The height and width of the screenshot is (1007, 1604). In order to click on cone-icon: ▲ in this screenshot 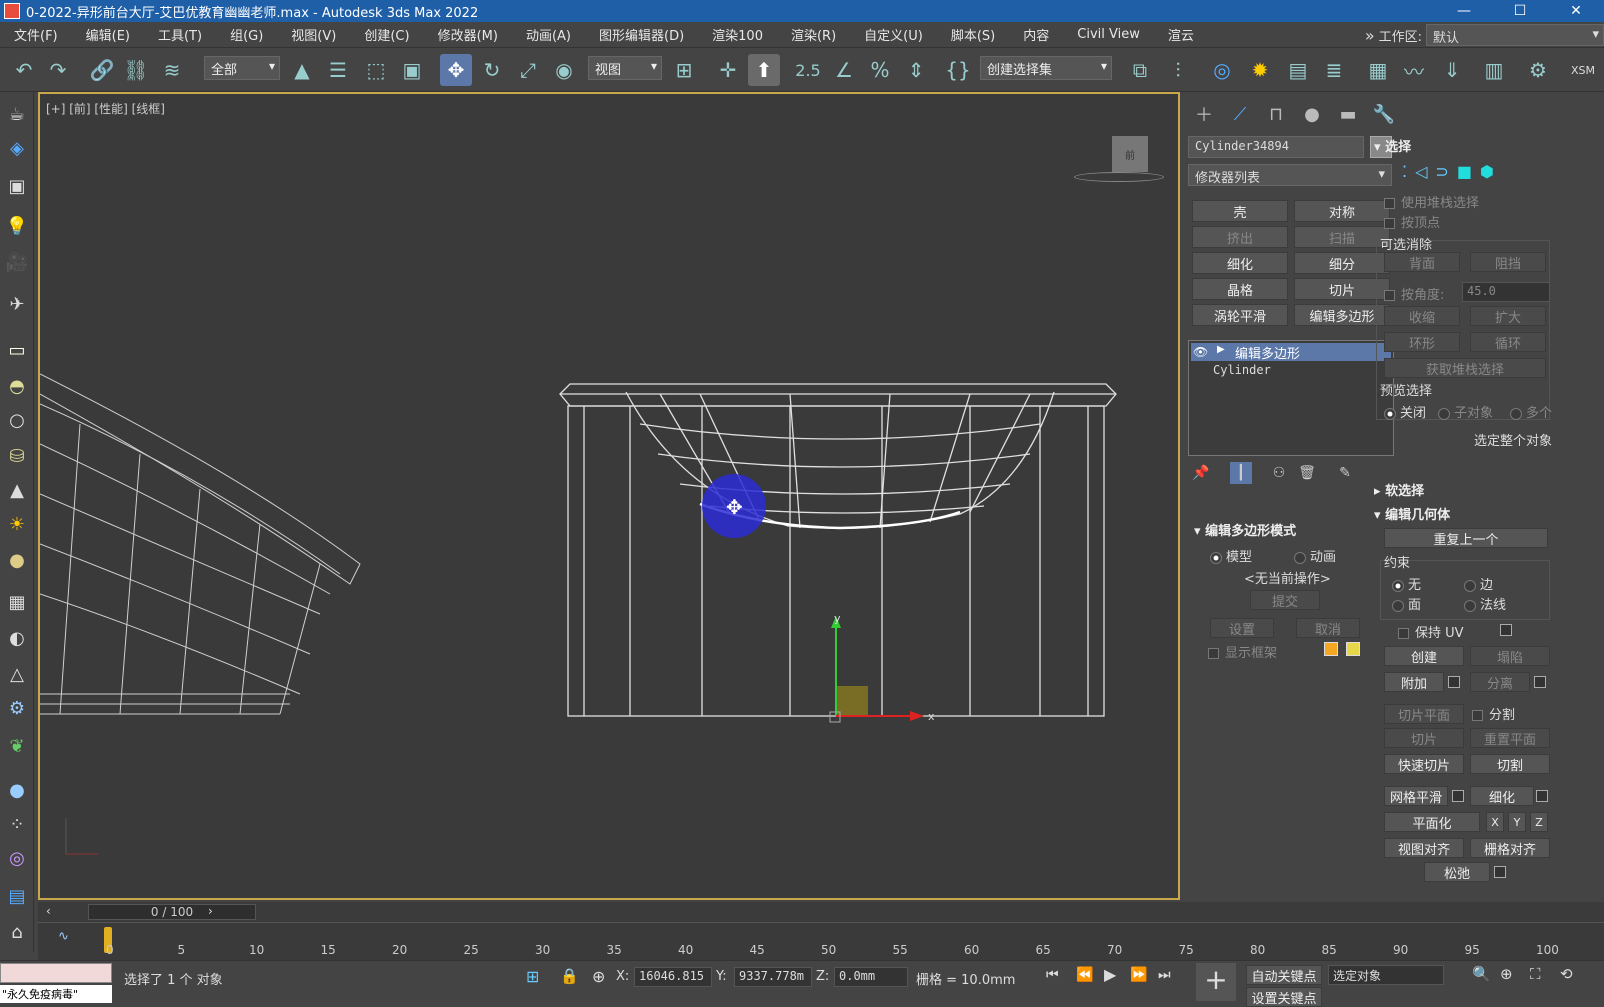, I will do `click(17, 490)`.